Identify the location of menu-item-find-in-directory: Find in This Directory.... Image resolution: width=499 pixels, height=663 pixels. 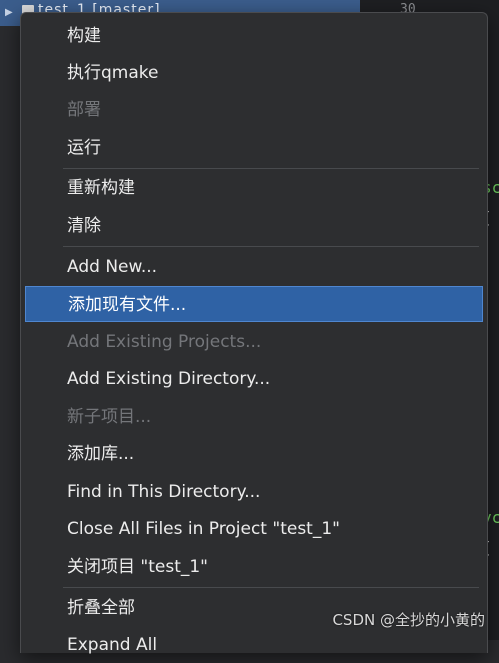
(254, 492).